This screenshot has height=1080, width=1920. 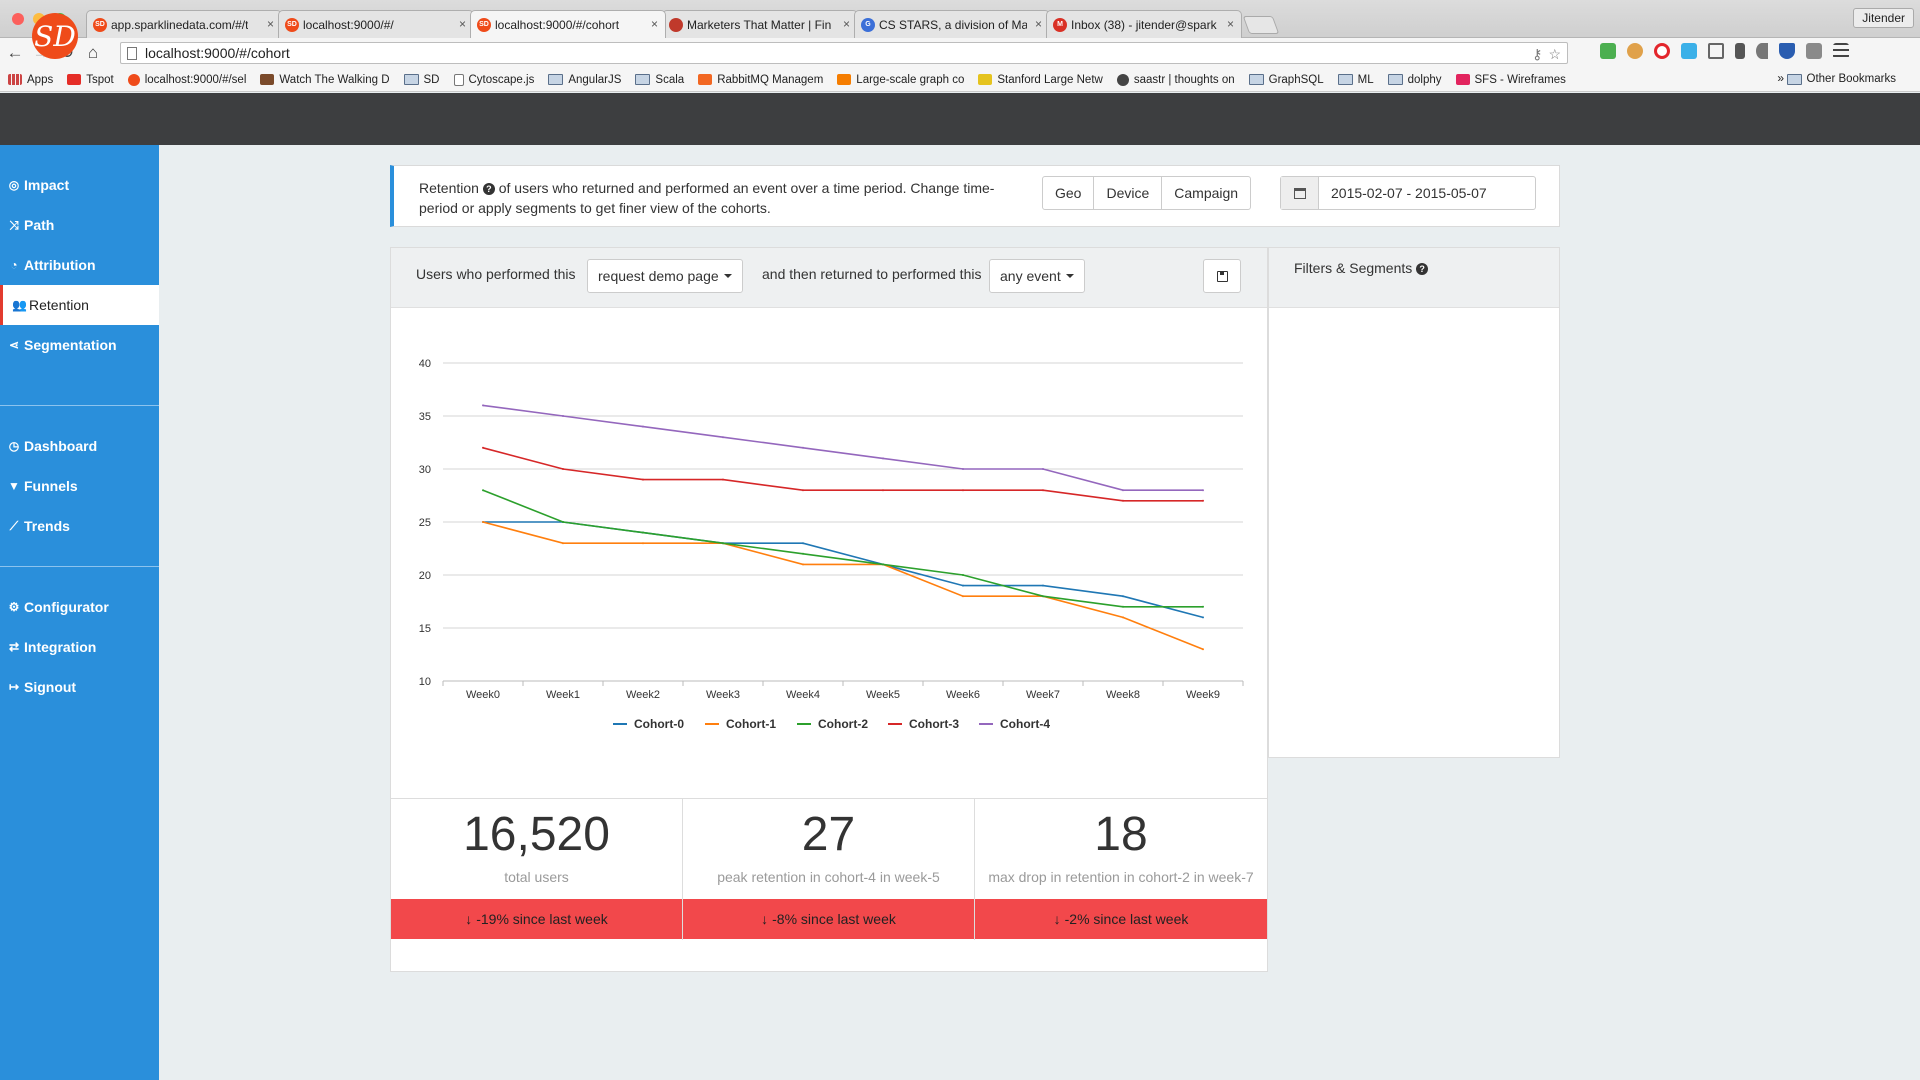 What do you see at coordinates (1261, 25) in the screenshot?
I see `new-tab-button` at bounding box center [1261, 25].